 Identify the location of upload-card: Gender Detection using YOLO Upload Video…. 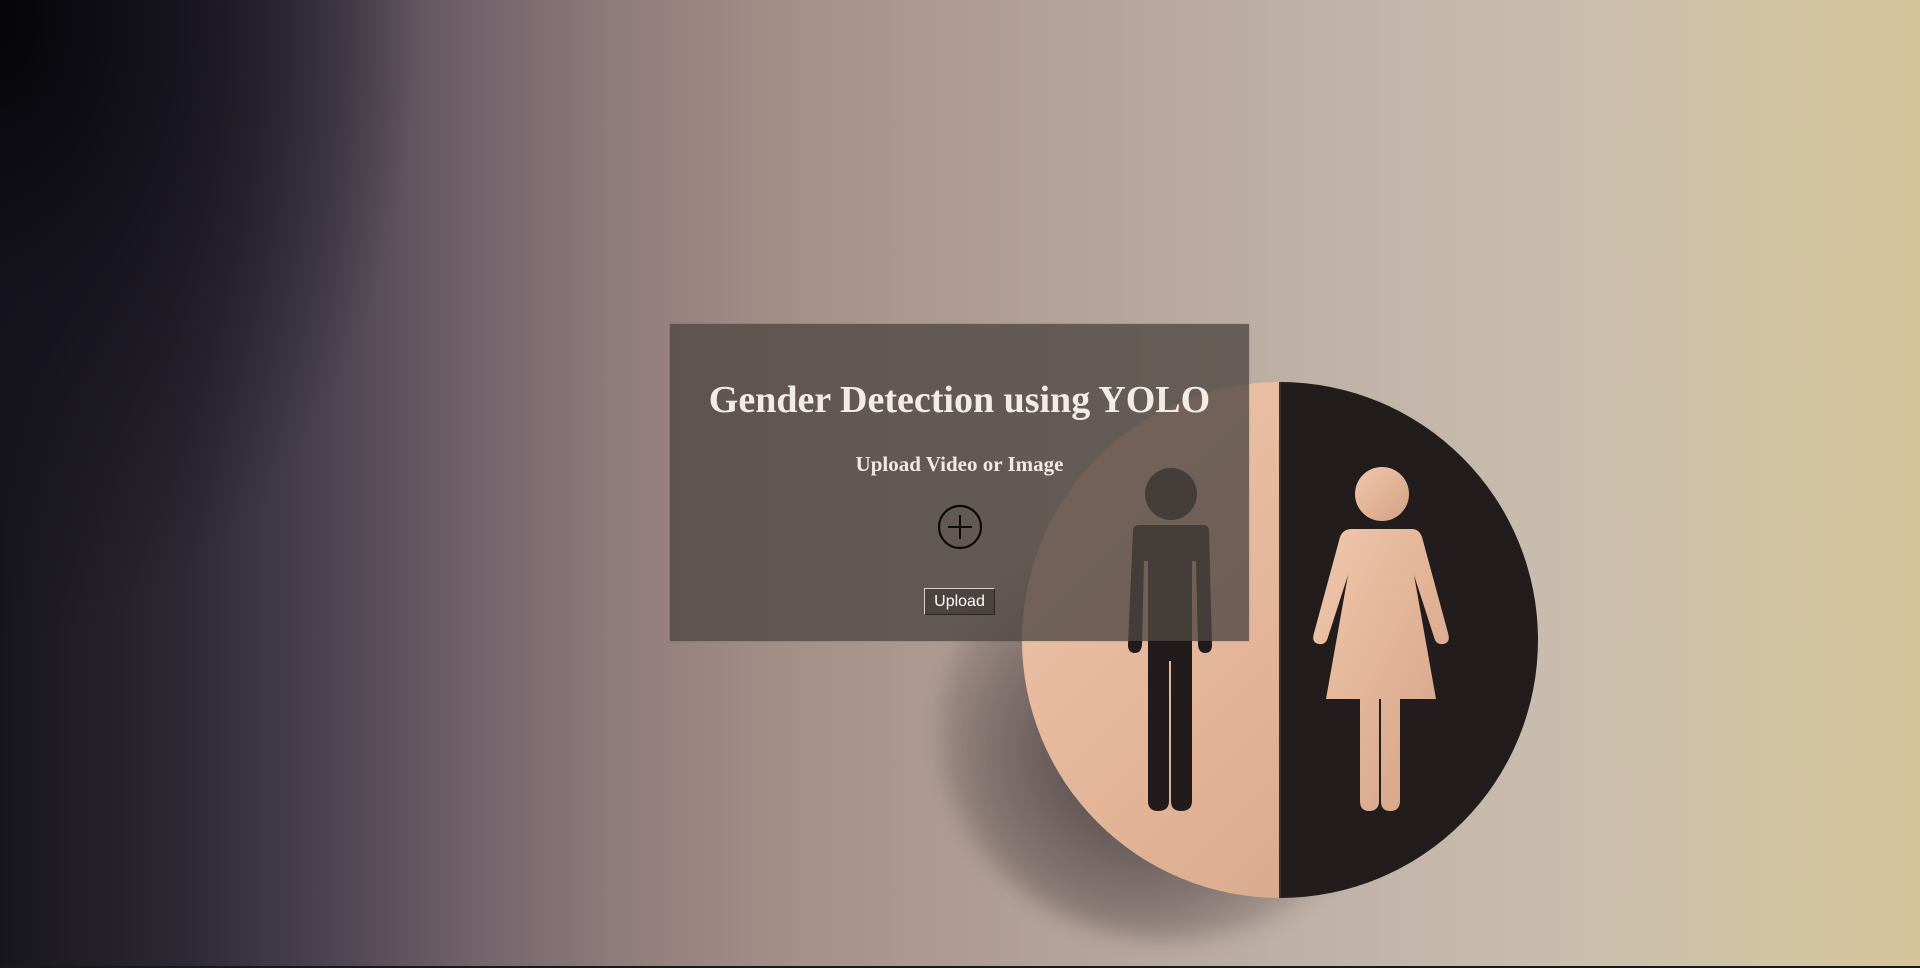
(959, 482).